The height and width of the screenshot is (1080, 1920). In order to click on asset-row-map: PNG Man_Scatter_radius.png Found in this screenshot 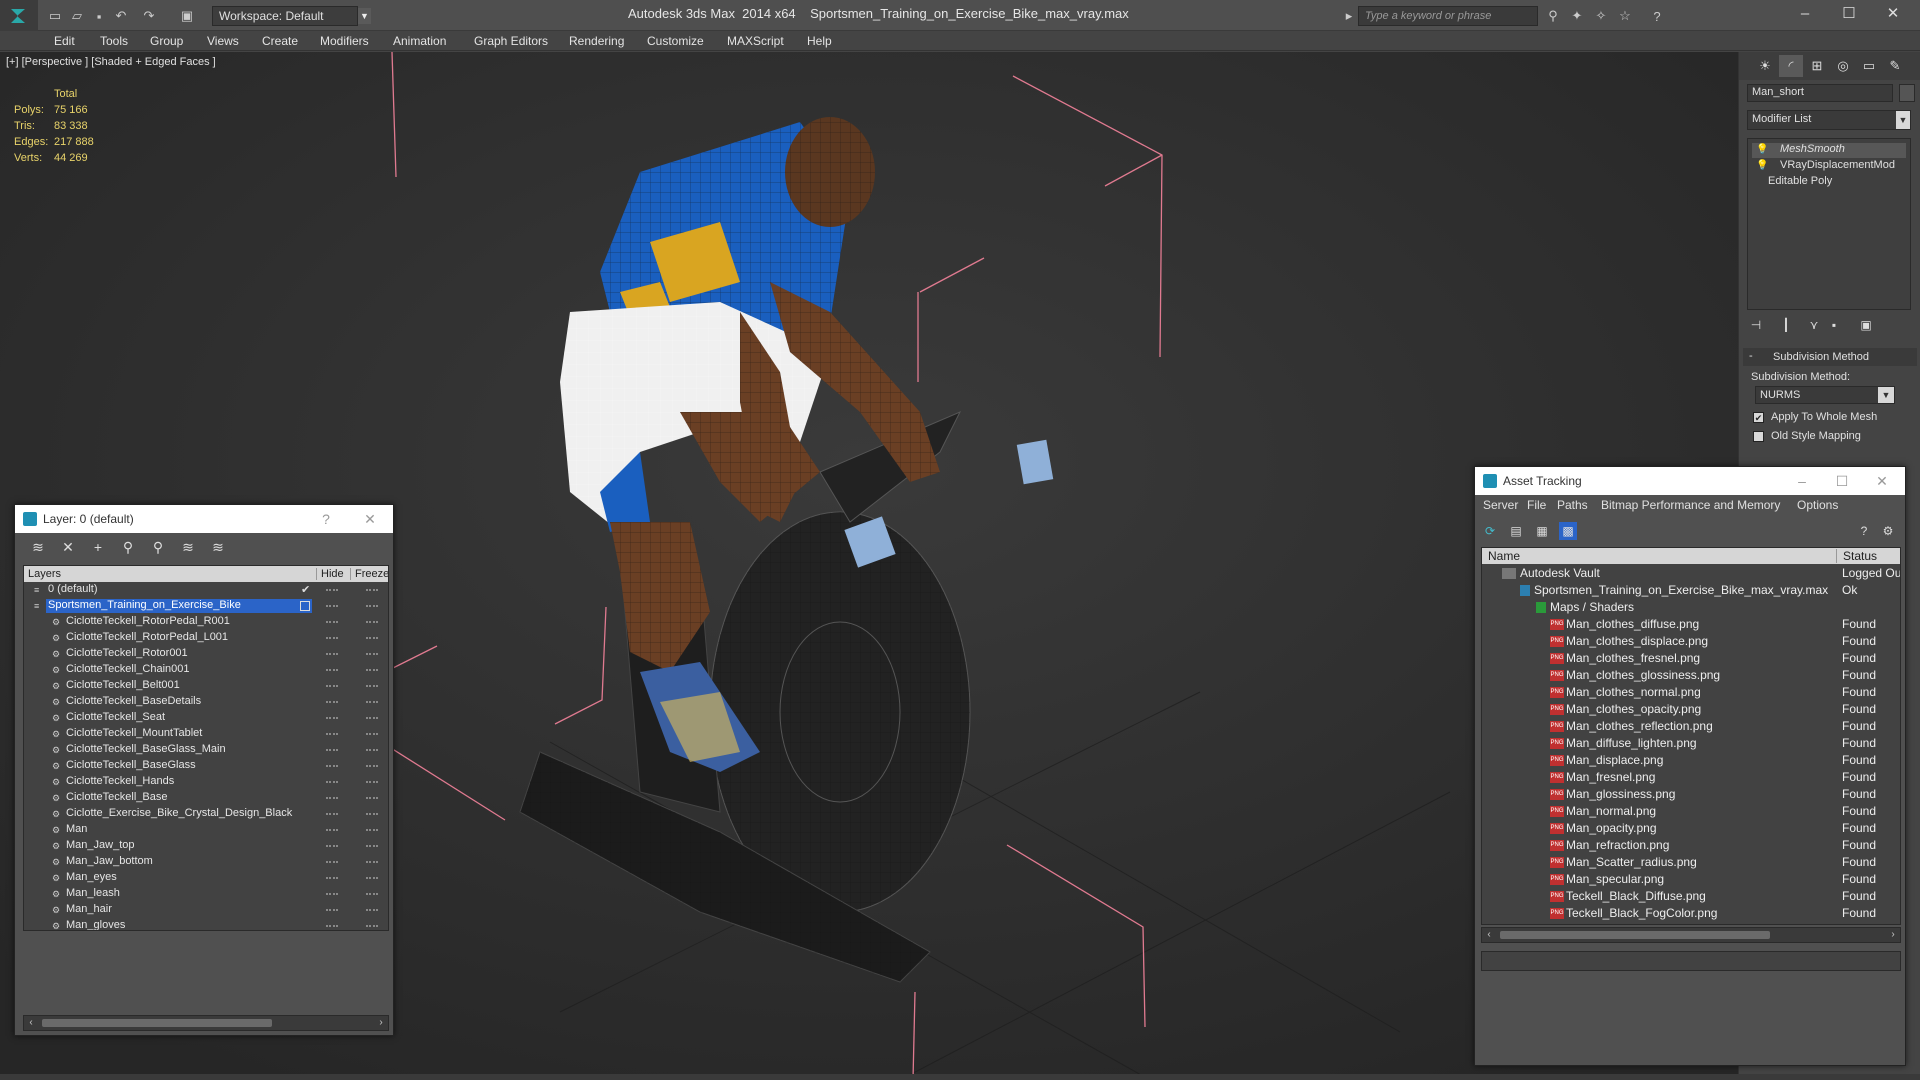, I will do `click(1691, 862)`.